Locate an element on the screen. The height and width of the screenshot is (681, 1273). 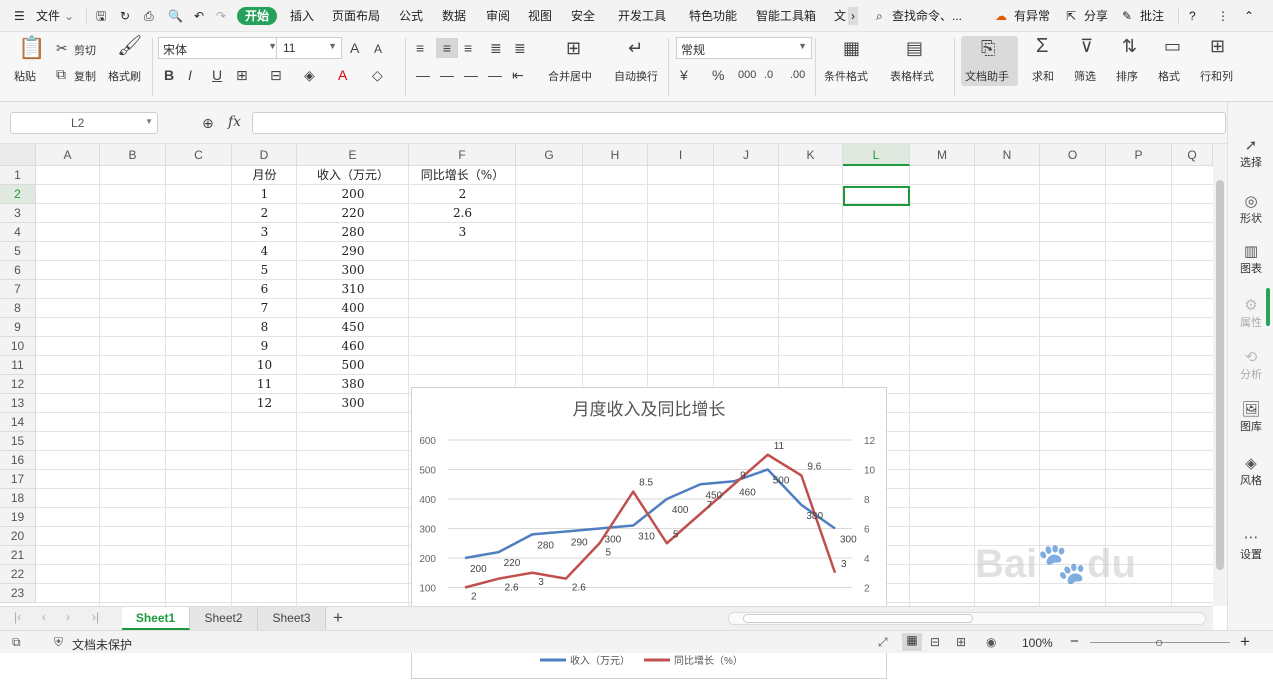
cell-income: 500 is located at coordinates (353, 365).